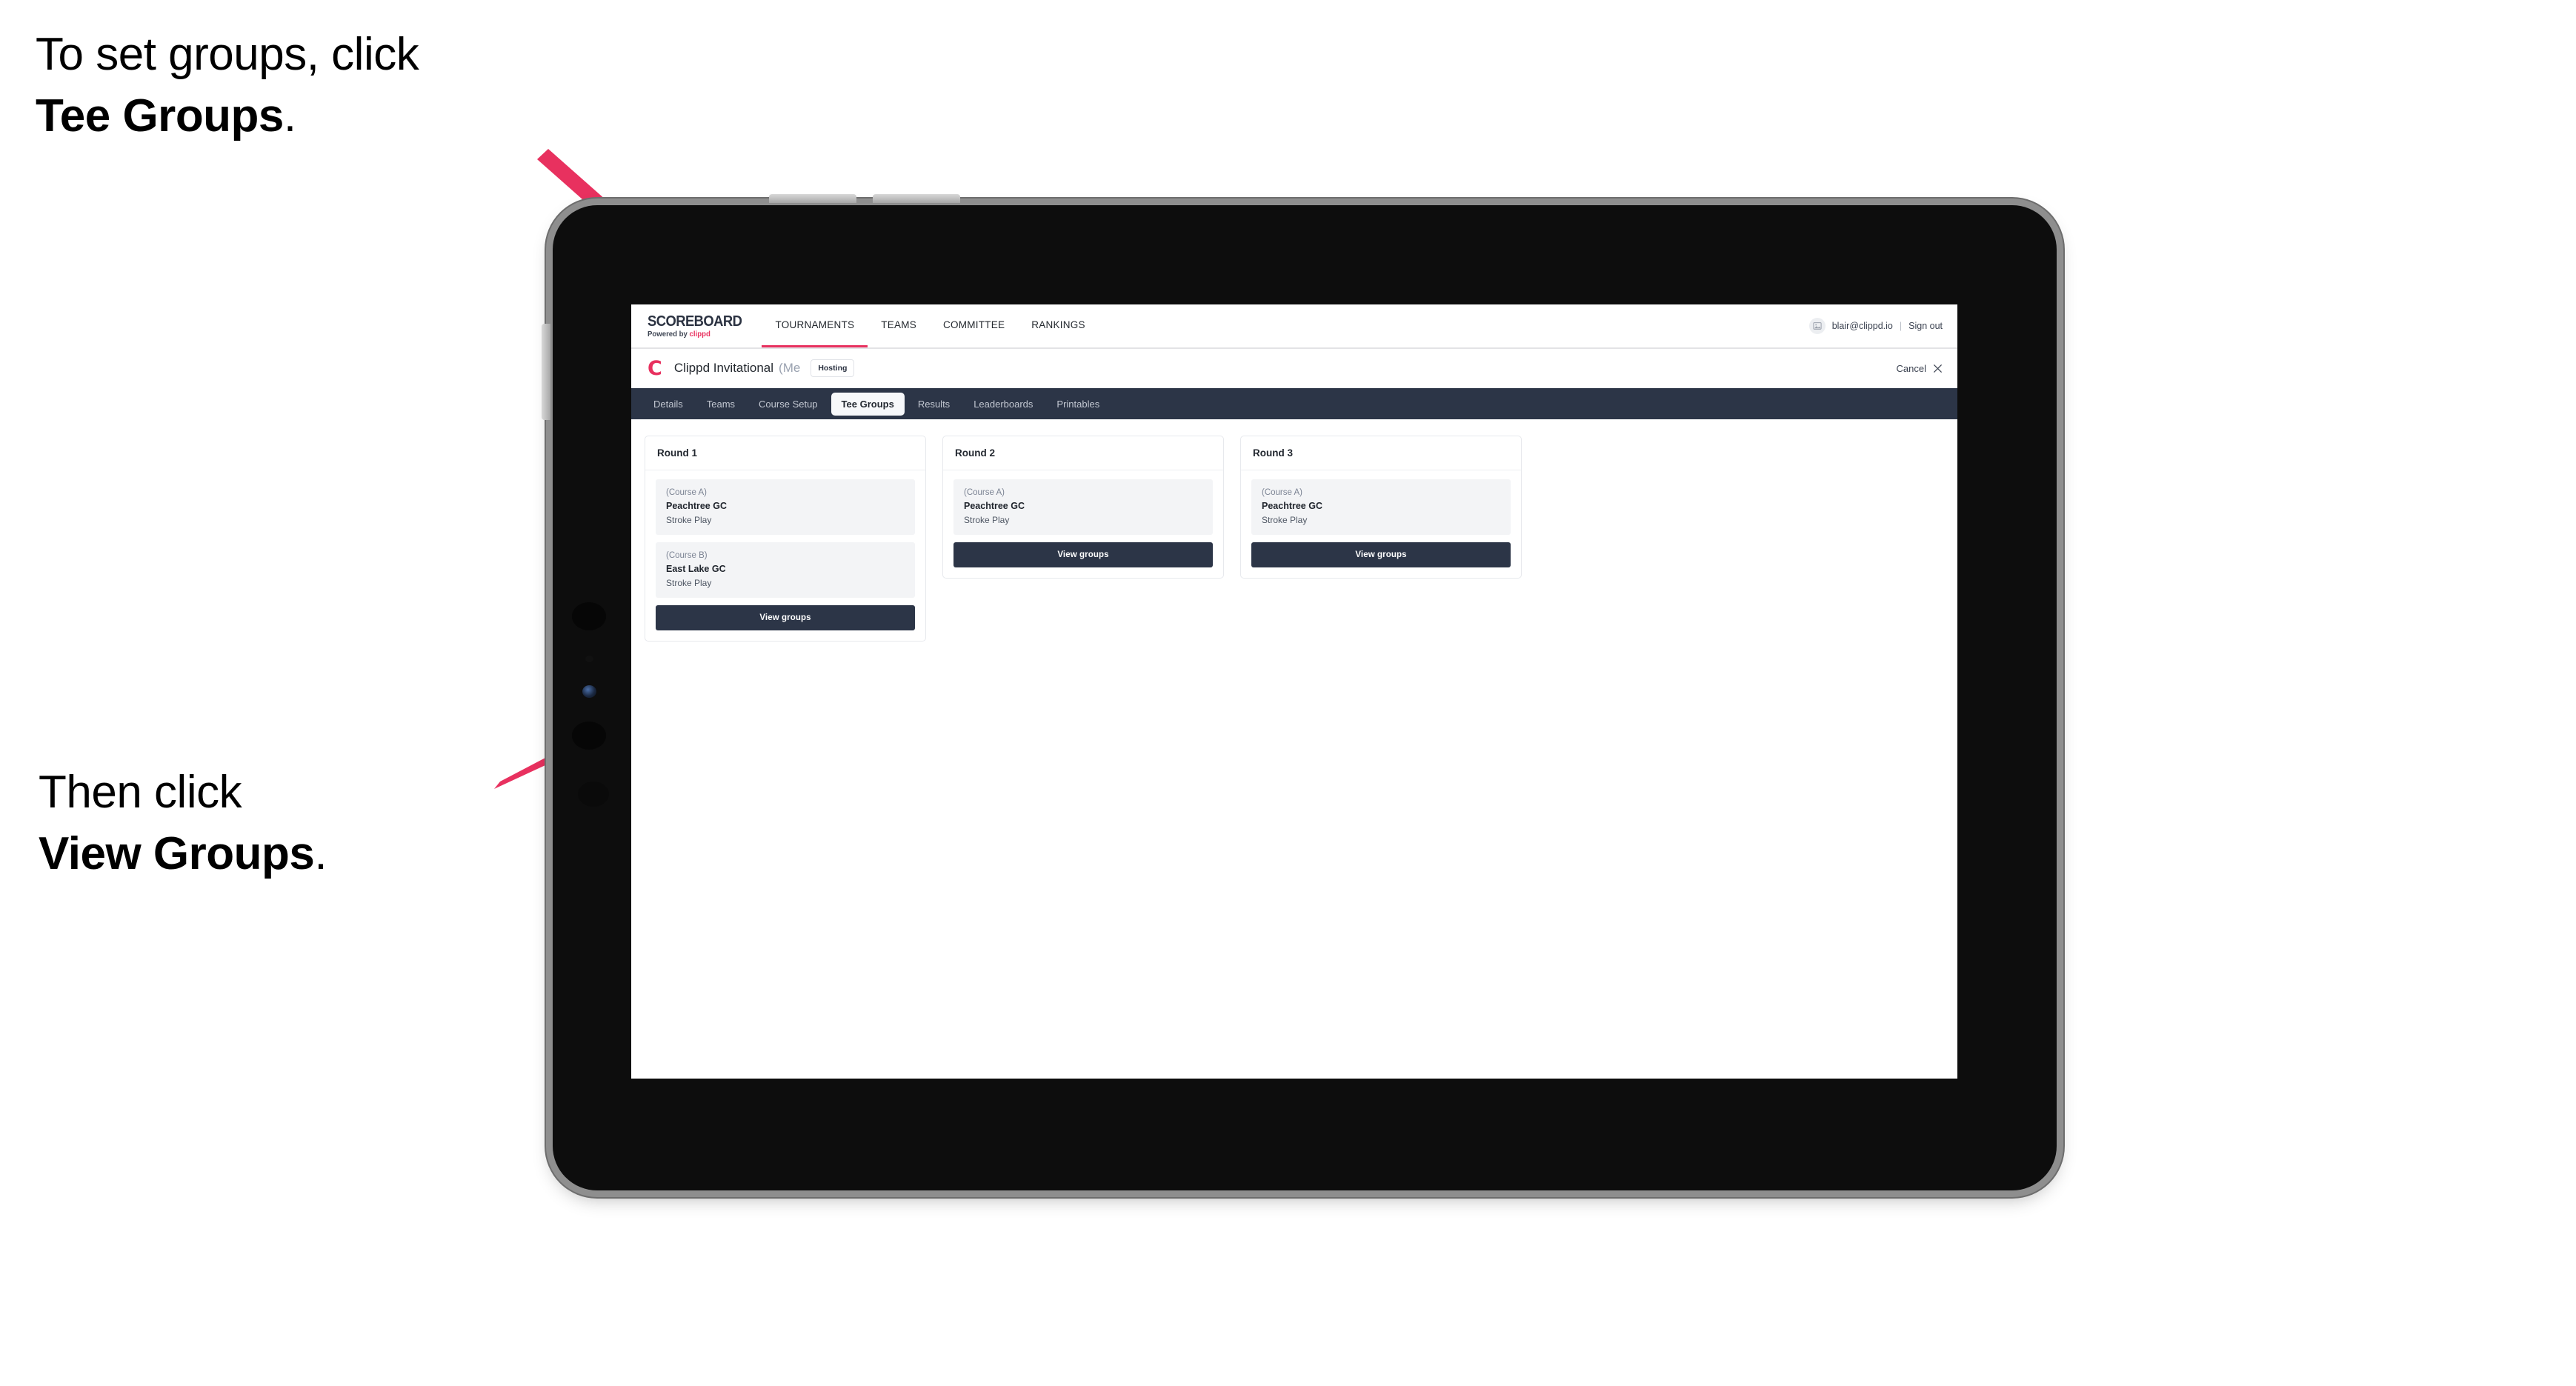  What do you see at coordinates (815, 325) in the screenshot?
I see `nav-item-tournaments: TOURNAMENTS` at bounding box center [815, 325].